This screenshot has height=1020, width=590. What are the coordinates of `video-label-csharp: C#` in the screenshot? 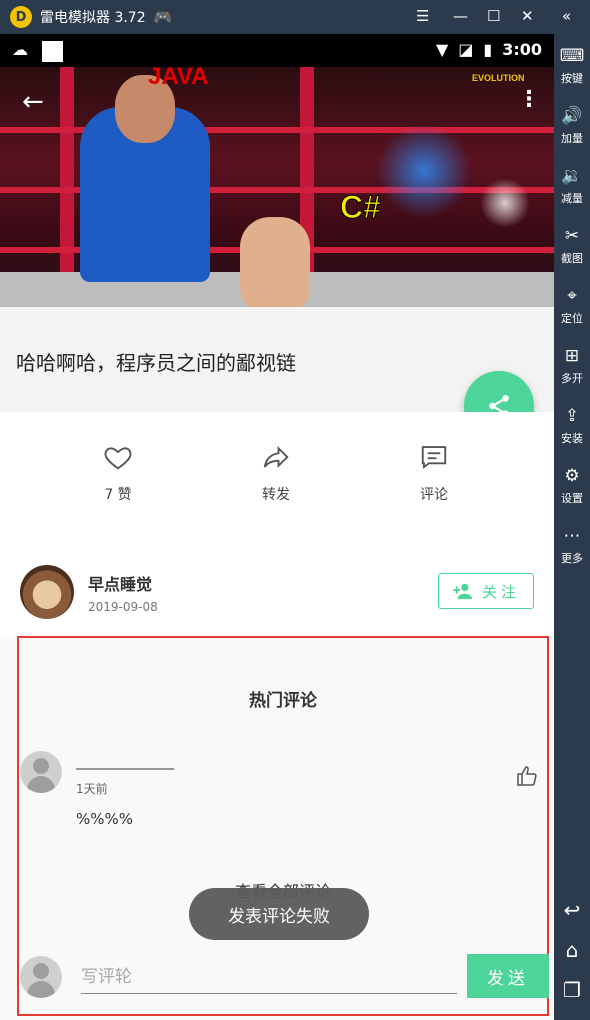 It's located at (361, 207).